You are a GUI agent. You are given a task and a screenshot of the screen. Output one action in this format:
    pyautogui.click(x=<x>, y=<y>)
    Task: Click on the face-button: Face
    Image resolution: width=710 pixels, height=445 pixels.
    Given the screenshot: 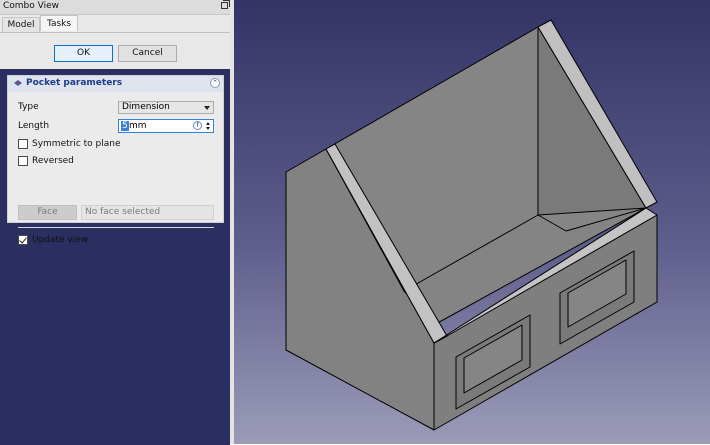 What is the action you would take?
    pyautogui.click(x=47, y=212)
    